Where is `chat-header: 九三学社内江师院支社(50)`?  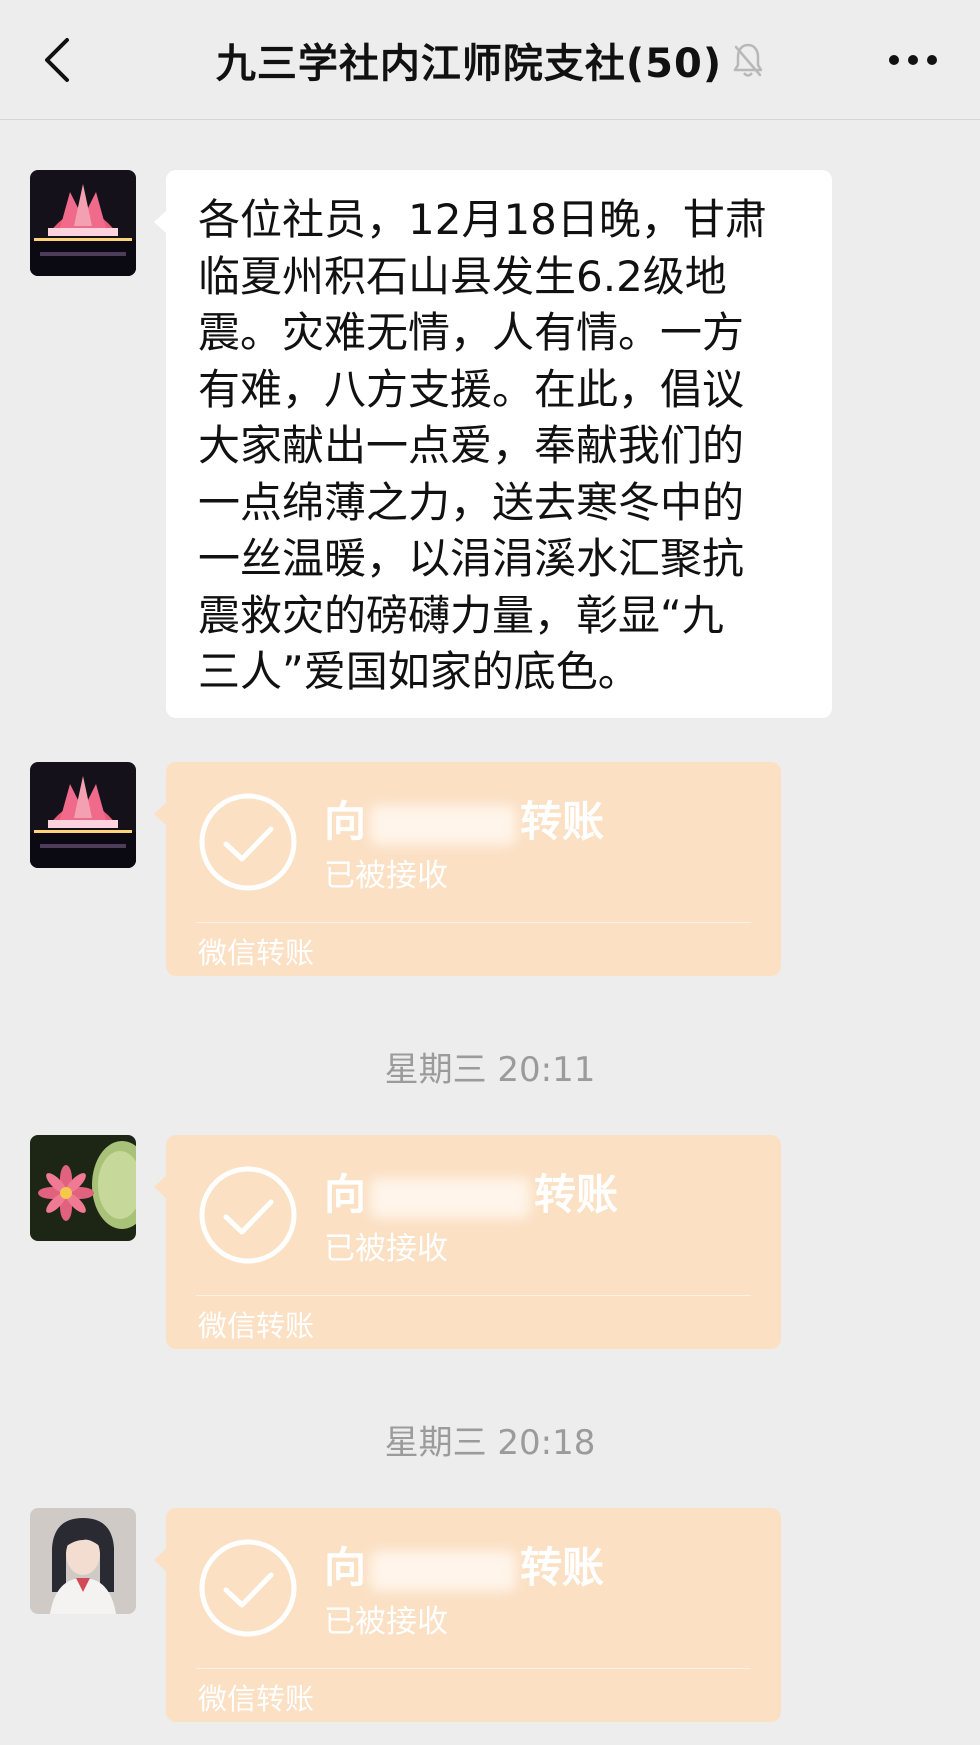 chat-header: 九三学社内江师院支社(50) is located at coordinates (490, 60).